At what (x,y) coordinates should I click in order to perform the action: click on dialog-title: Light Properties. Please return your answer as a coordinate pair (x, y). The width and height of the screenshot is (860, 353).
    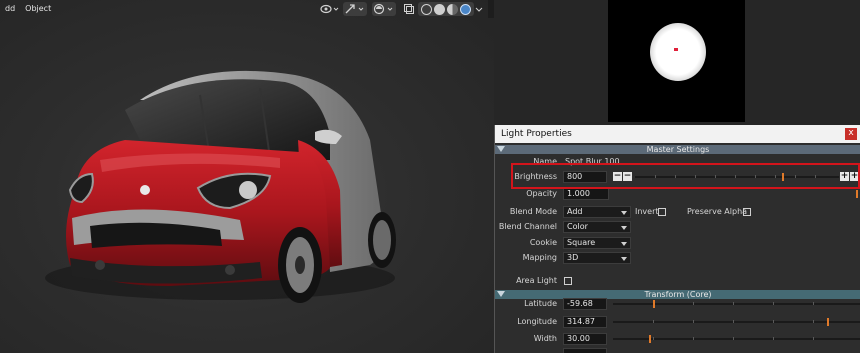
    Looking at the image, I should click on (536, 134).